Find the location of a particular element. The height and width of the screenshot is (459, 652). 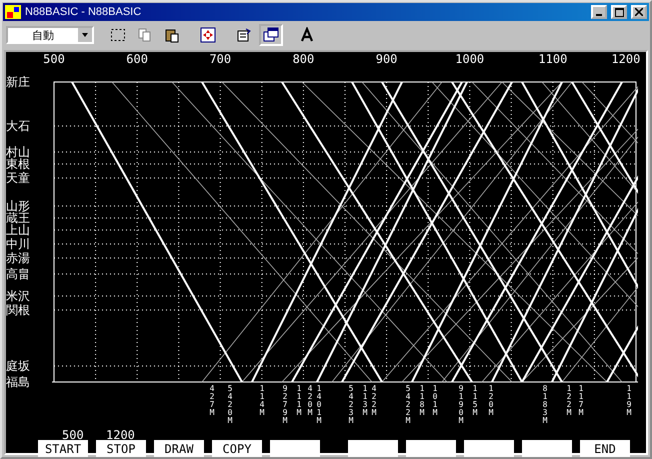

time-axis-label: 600 is located at coordinates (137, 59).